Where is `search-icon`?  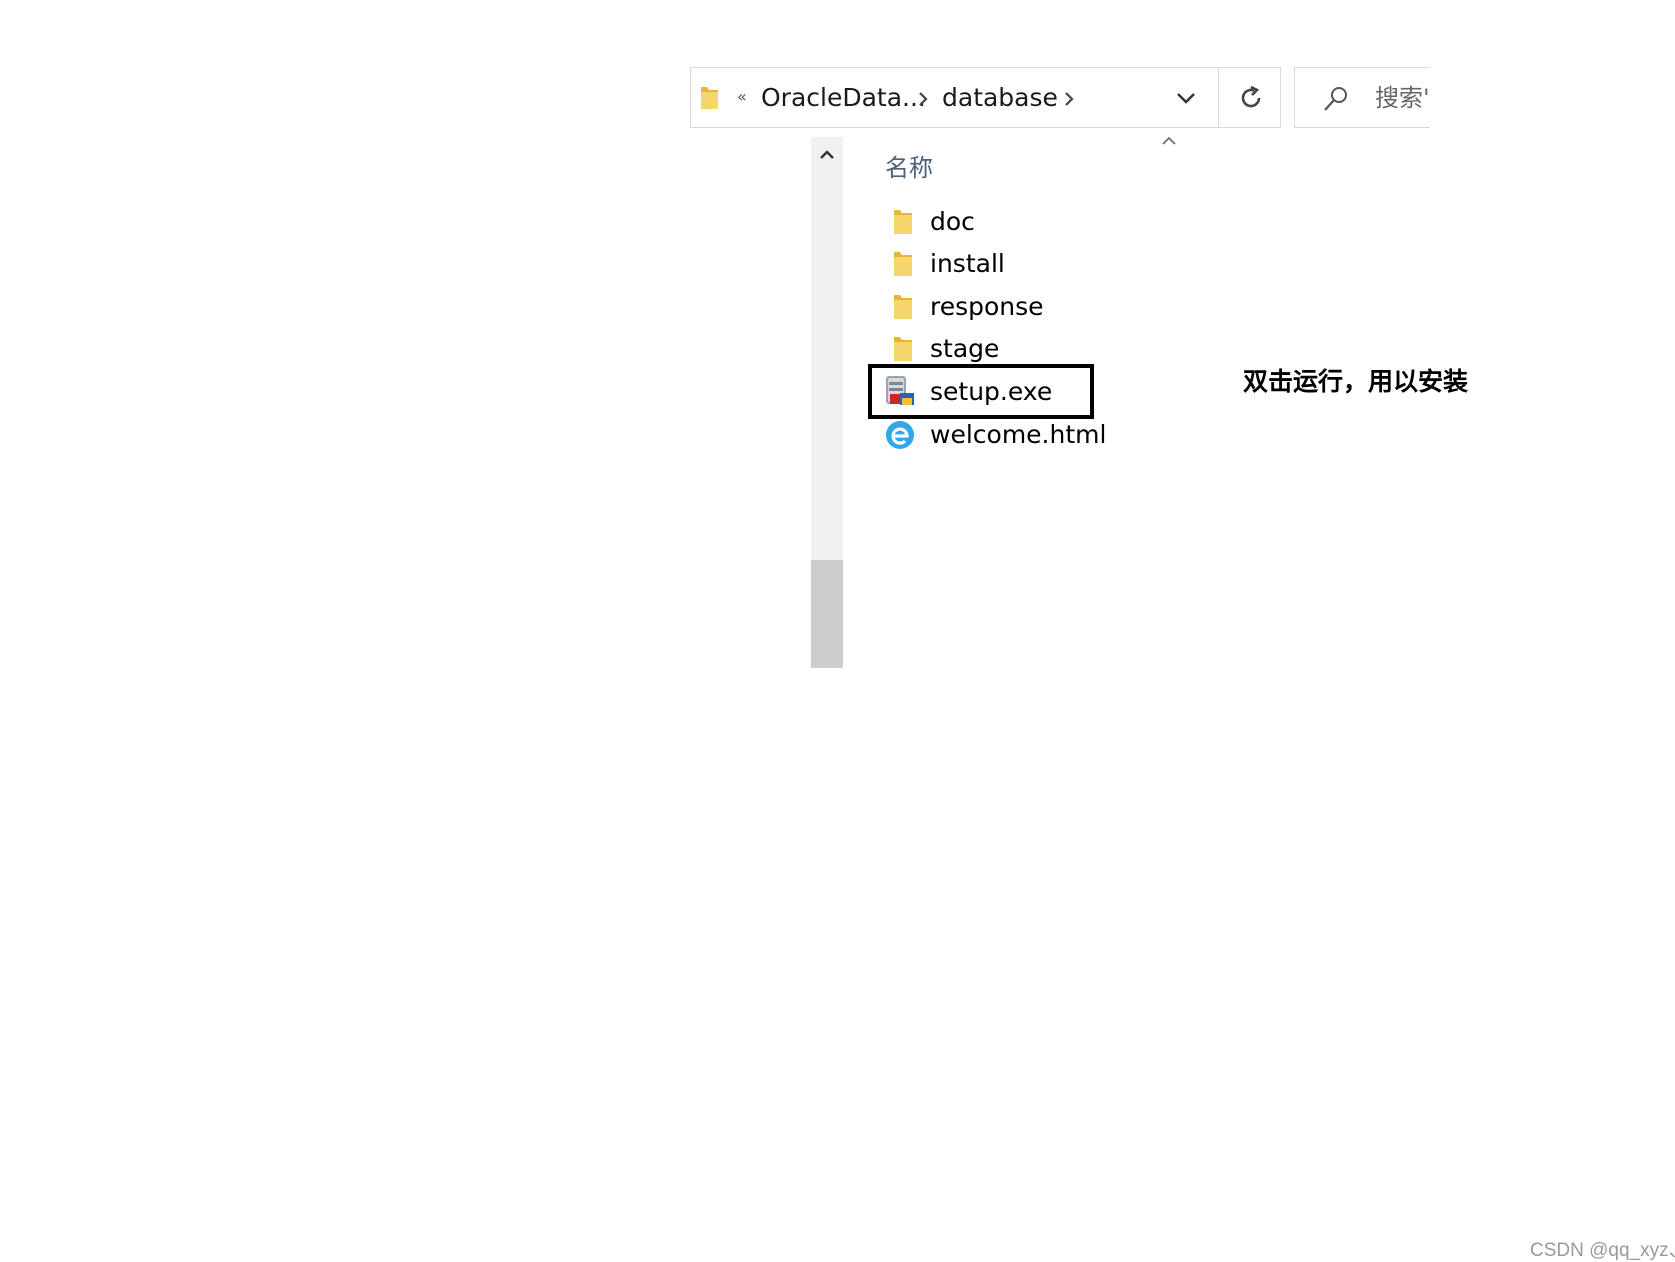 search-icon is located at coordinates (1335, 99).